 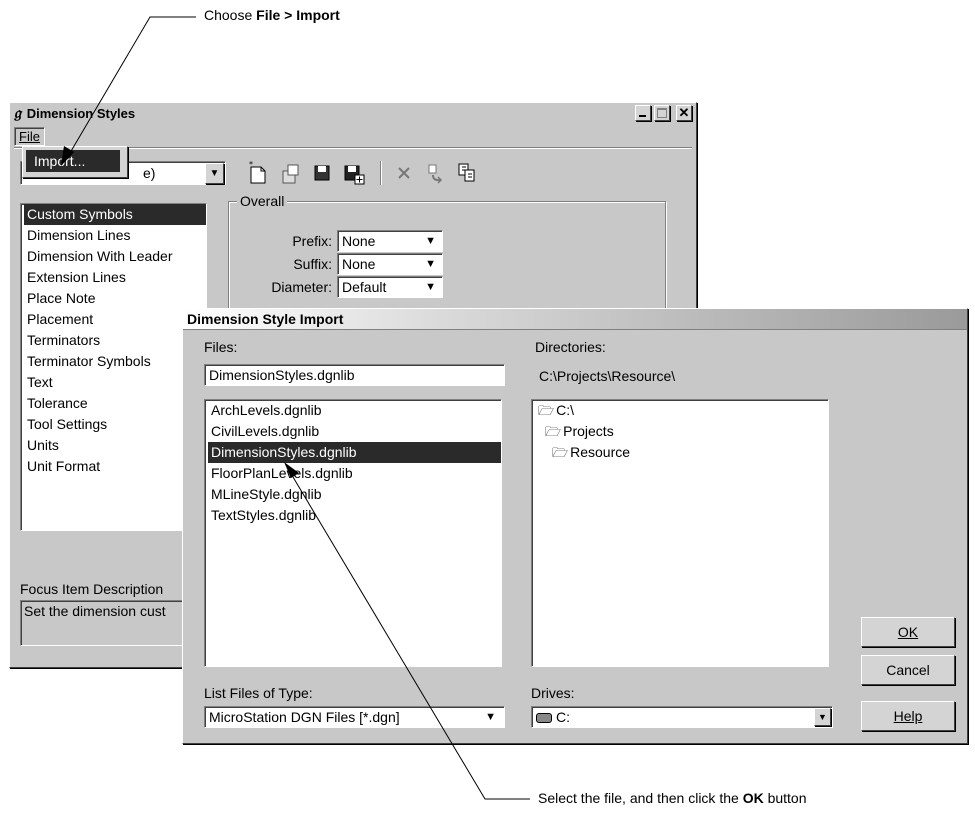 What do you see at coordinates (291, 470) in the screenshot?
I see `bottom-callout-arrowhead` at bounding box center [291, 470].